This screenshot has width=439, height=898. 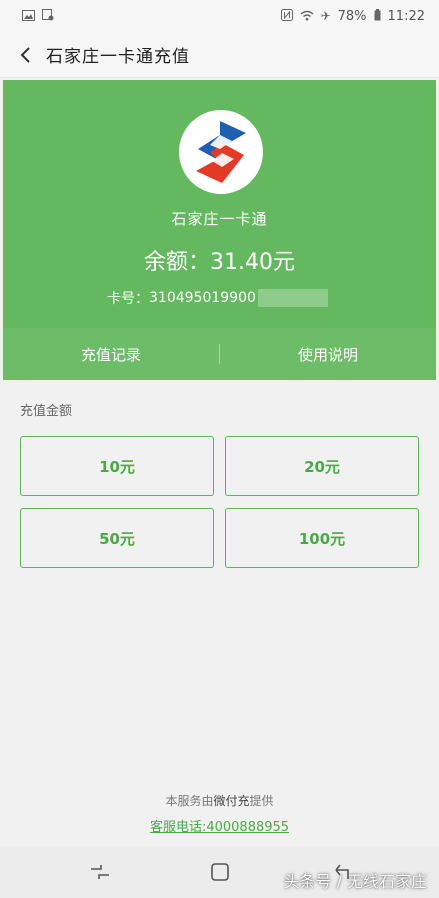 What do you see at coordinates (377, 16) in the screenshot?
I see `battery-icon` at bounding box center [377, 16].